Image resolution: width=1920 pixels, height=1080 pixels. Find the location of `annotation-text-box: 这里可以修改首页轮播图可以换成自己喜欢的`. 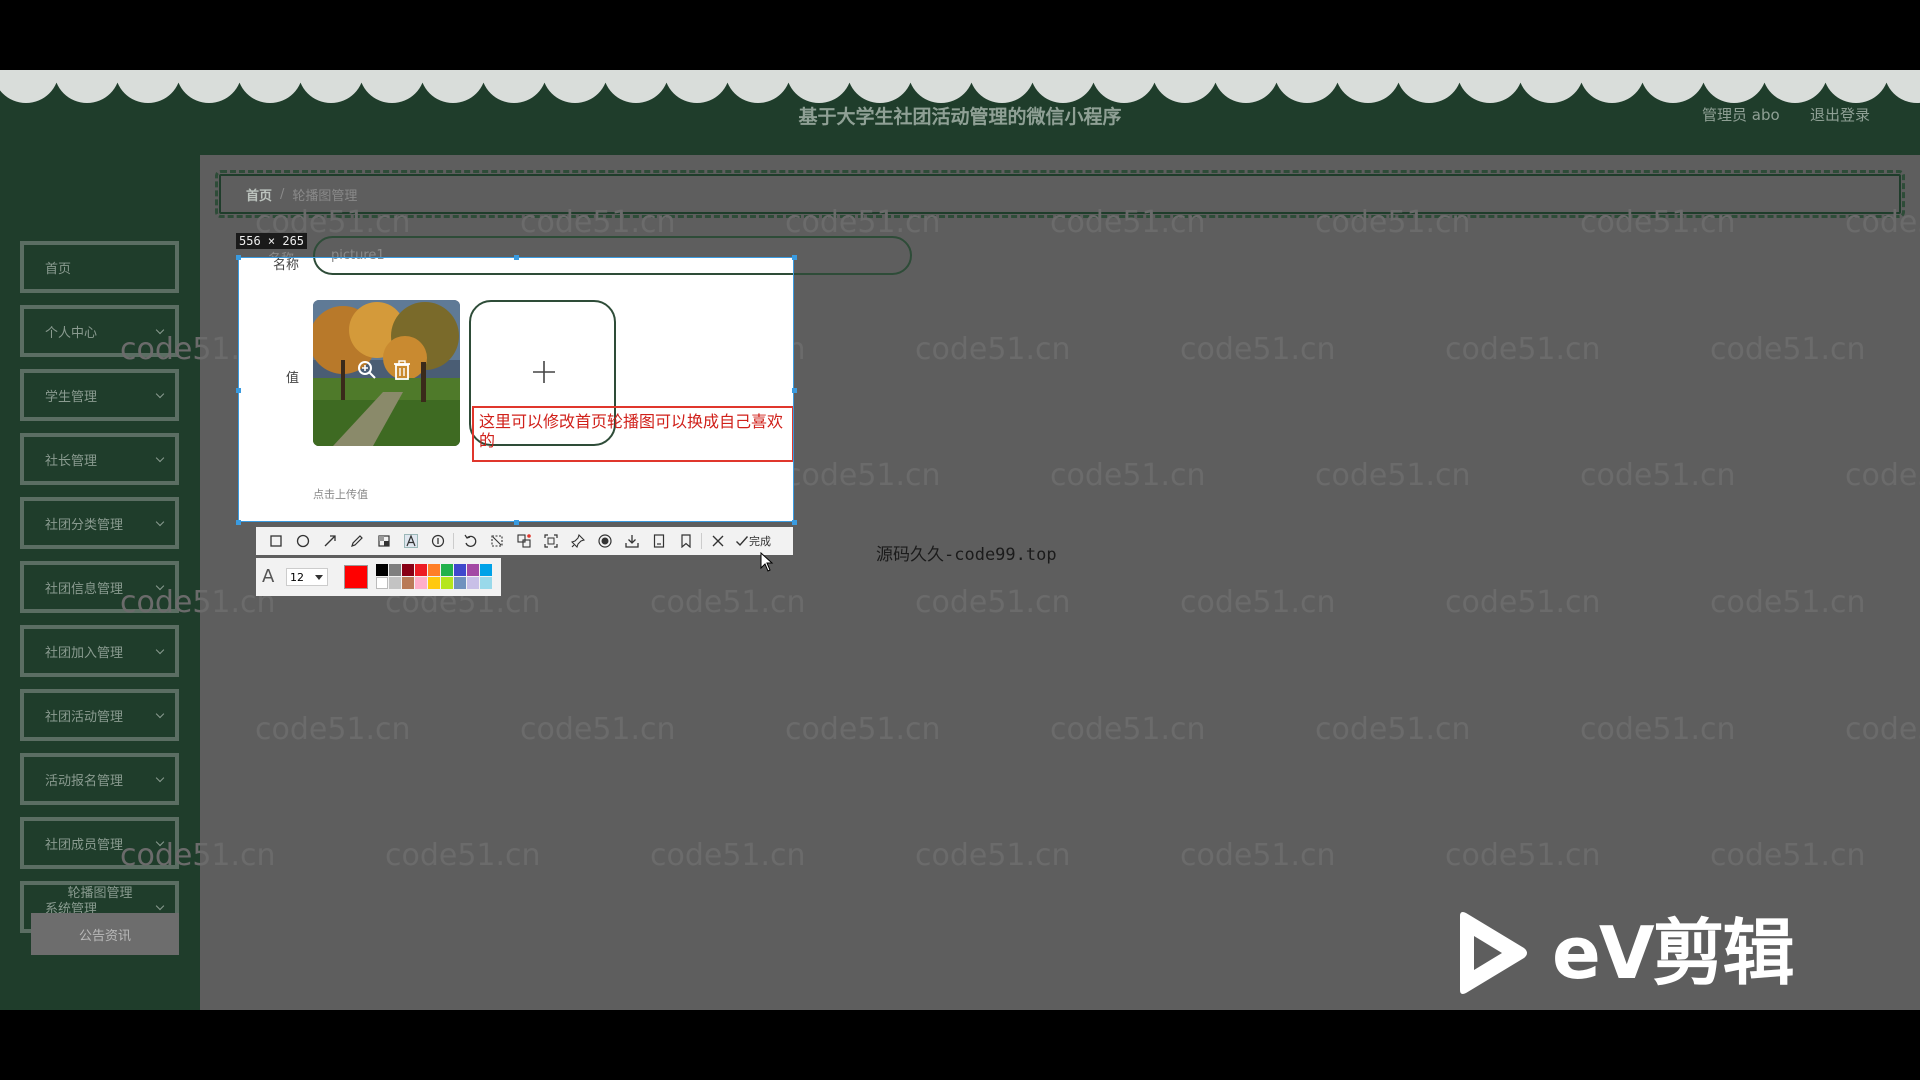

annotation-text-box: 这里可以修改首页轮播图可以换成自己喜欢的 is located at coordinates (632, 434).